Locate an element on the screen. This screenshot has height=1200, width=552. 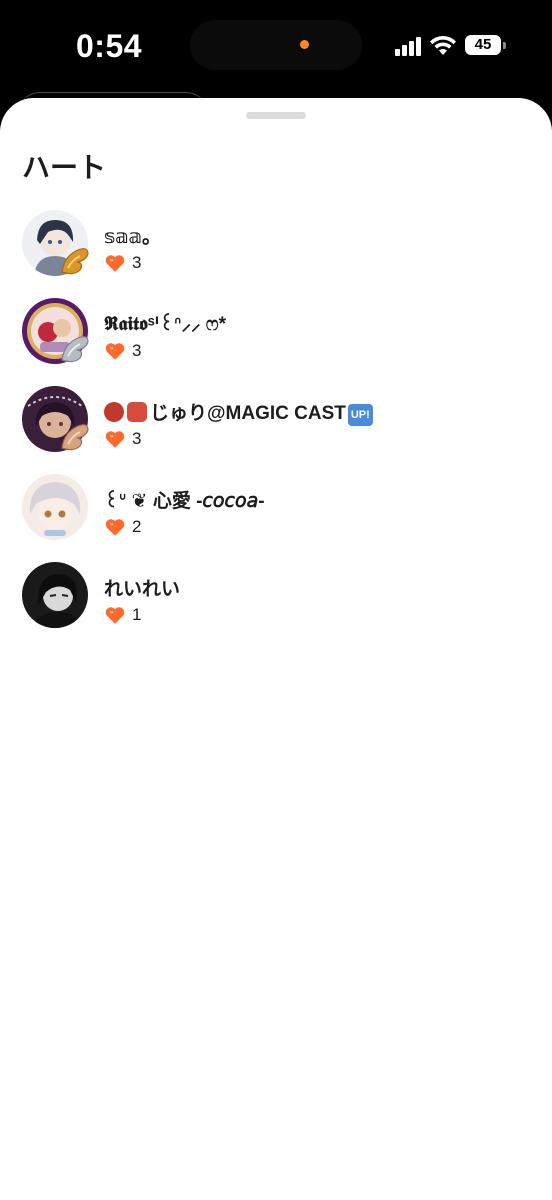
liker-row: じゅり@MAGIC CAST UP! 3 is located at coordinates (276, 428).